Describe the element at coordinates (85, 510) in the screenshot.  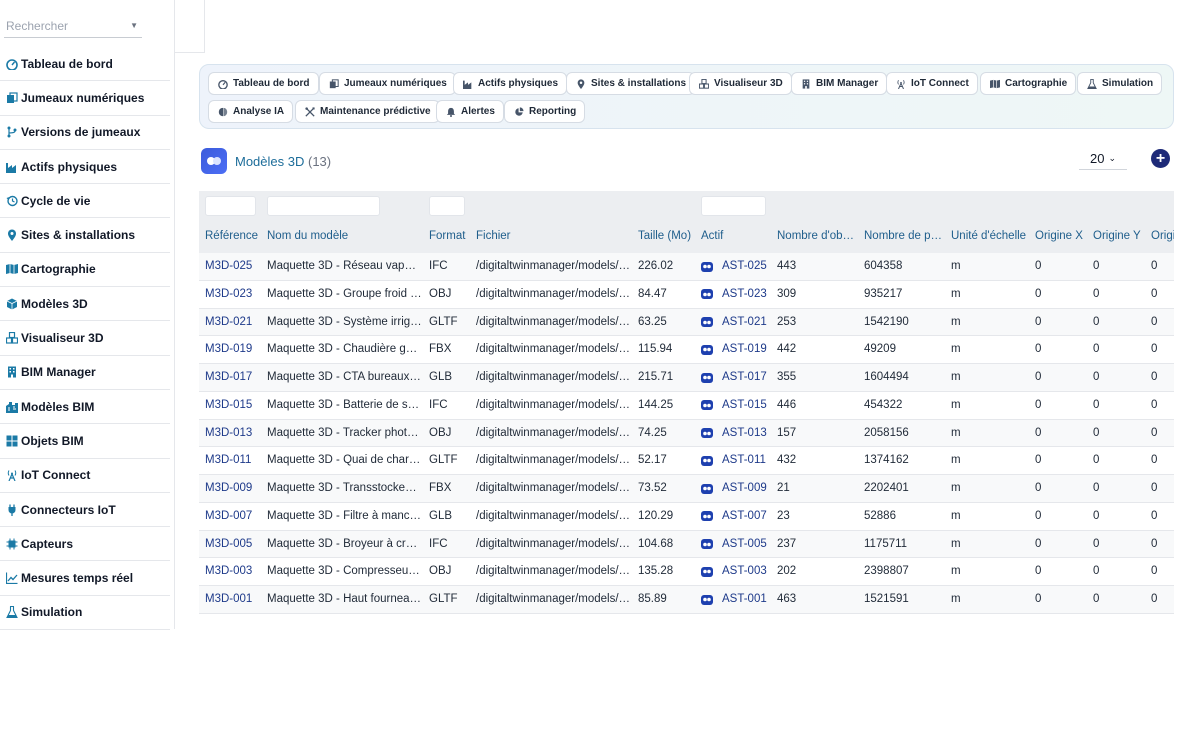
I see `sidebar-item-connecteurs-iot: Connecteurs IoT` at that location.